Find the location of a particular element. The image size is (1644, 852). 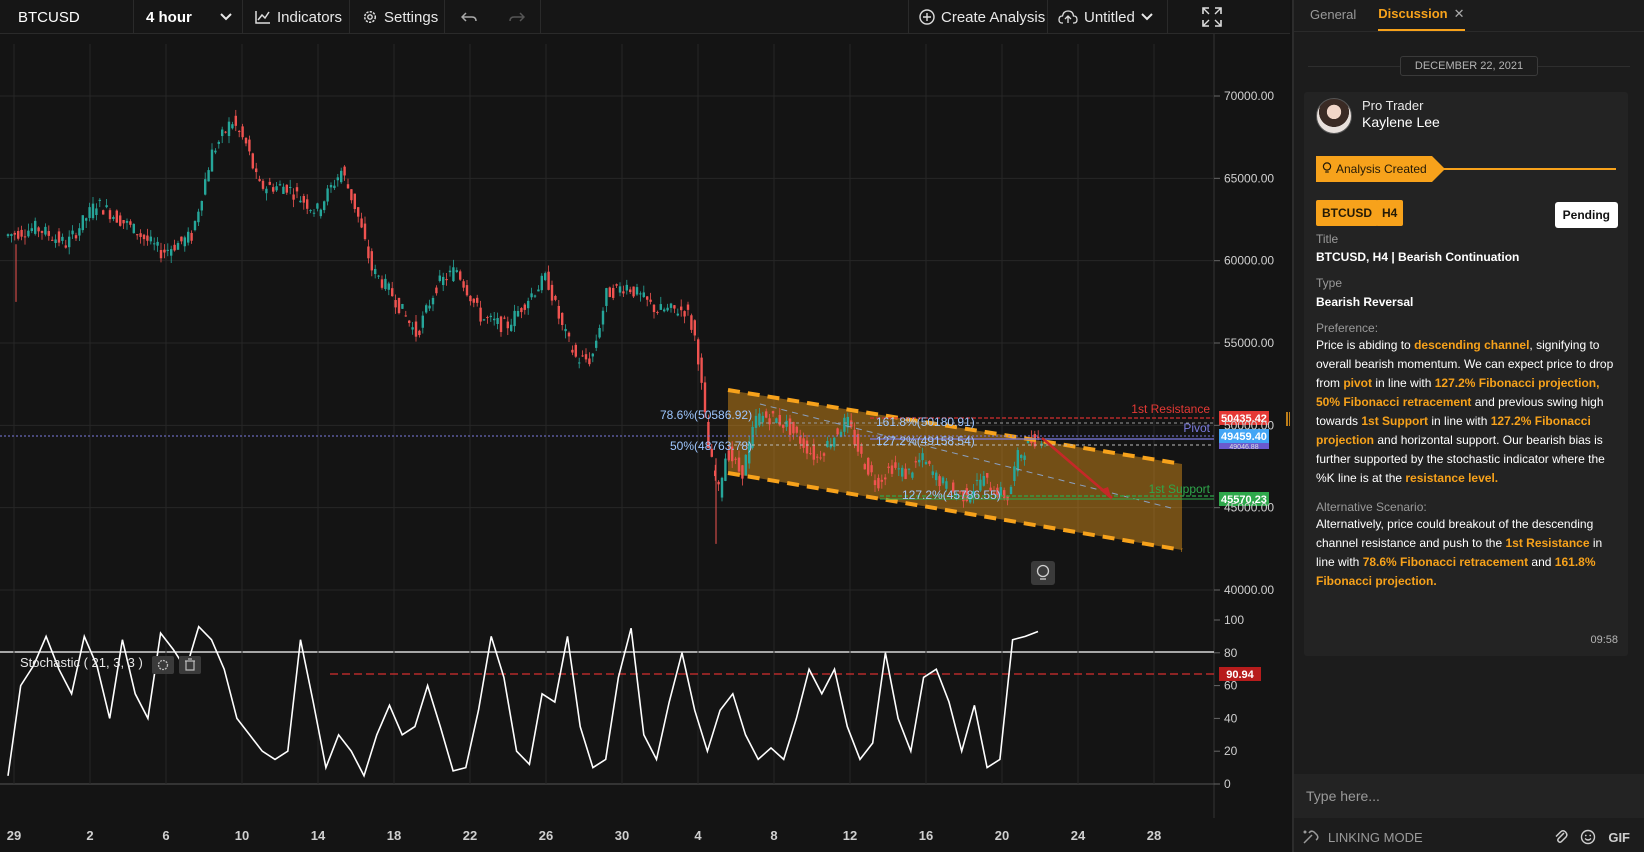

time-tick-label: 28 is located at coordinates (1154, 835).